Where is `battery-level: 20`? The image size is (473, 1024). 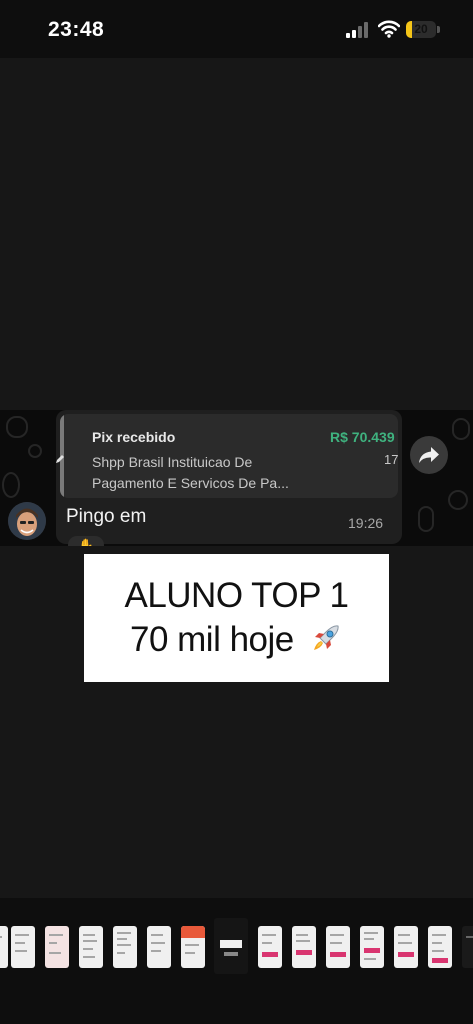
battery-level: 20 is located at coordinates (421, 29).